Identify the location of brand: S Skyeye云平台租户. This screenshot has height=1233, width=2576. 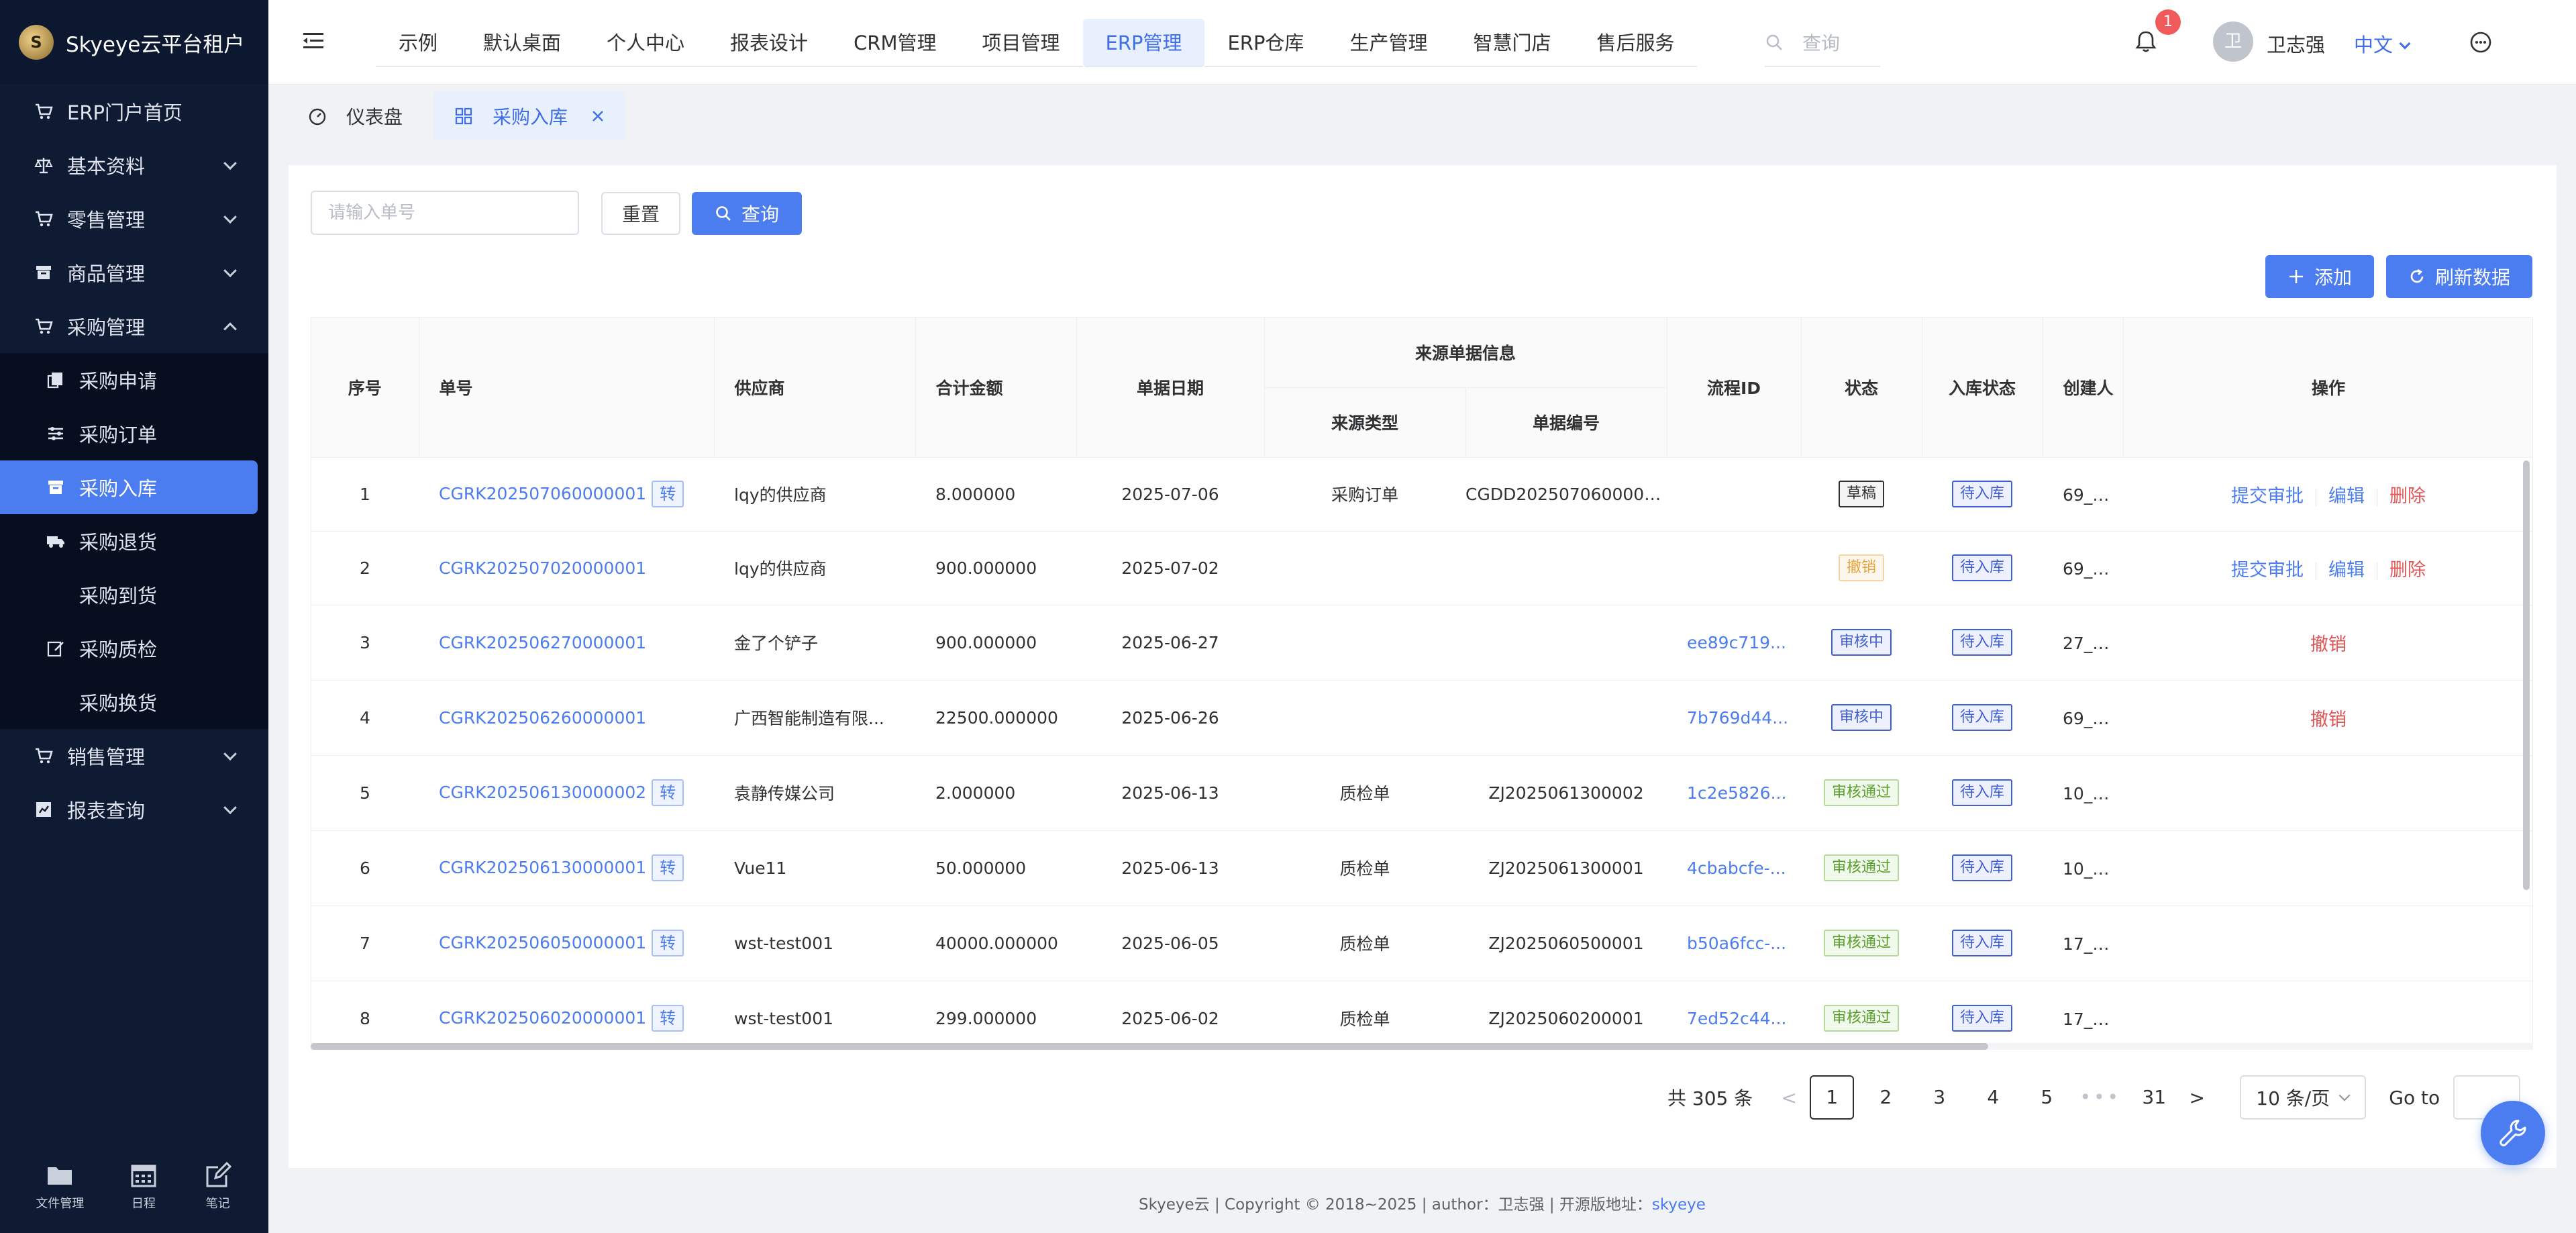
(134, 42).